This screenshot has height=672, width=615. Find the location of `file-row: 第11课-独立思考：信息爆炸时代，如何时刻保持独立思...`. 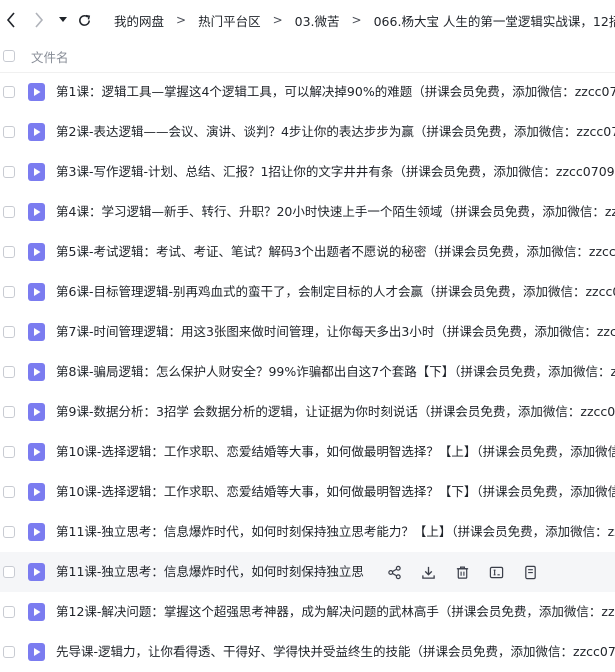

file-row: 第11课-独立思考：信息爆炸时代，如何时刻保持独立思... is located at coordinates (307, 572).